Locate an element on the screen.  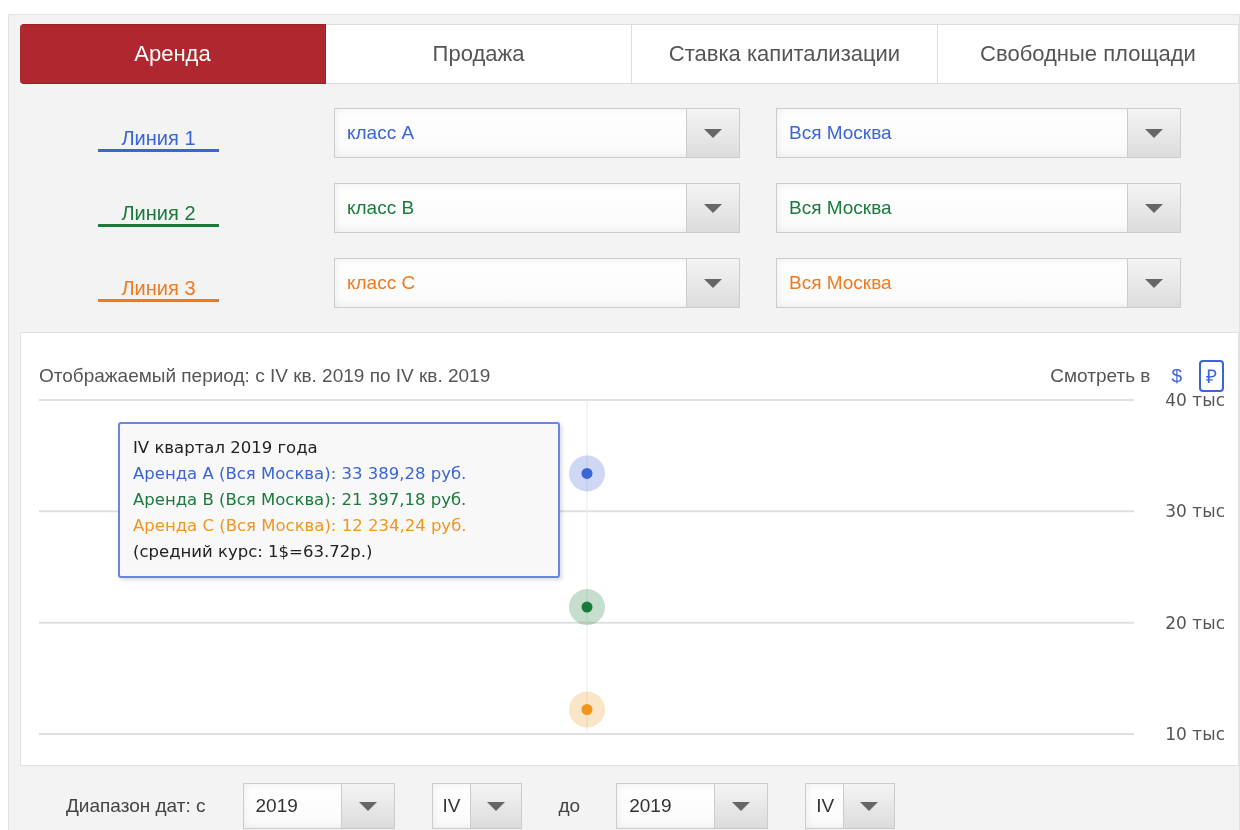
class-dropdown: класс C is located at coordinates (537, 283).